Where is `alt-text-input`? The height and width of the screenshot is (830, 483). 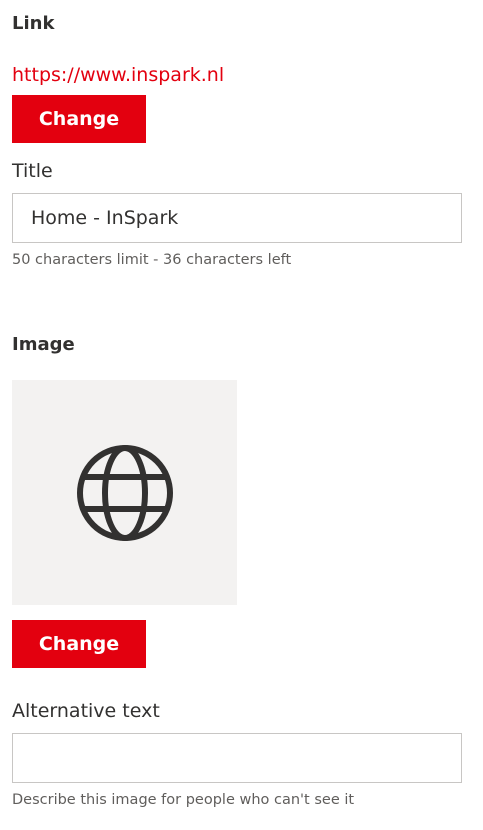 alt-text-input is located at coordinates (237, 758).